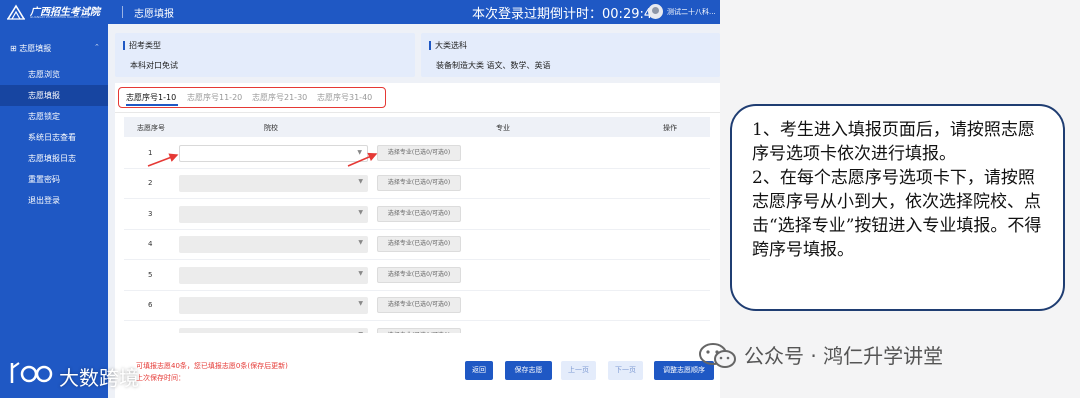 The image size is (1080, 398). I want to click on sidebar-item-system-log: 系统日志查看, so click(54, 137).